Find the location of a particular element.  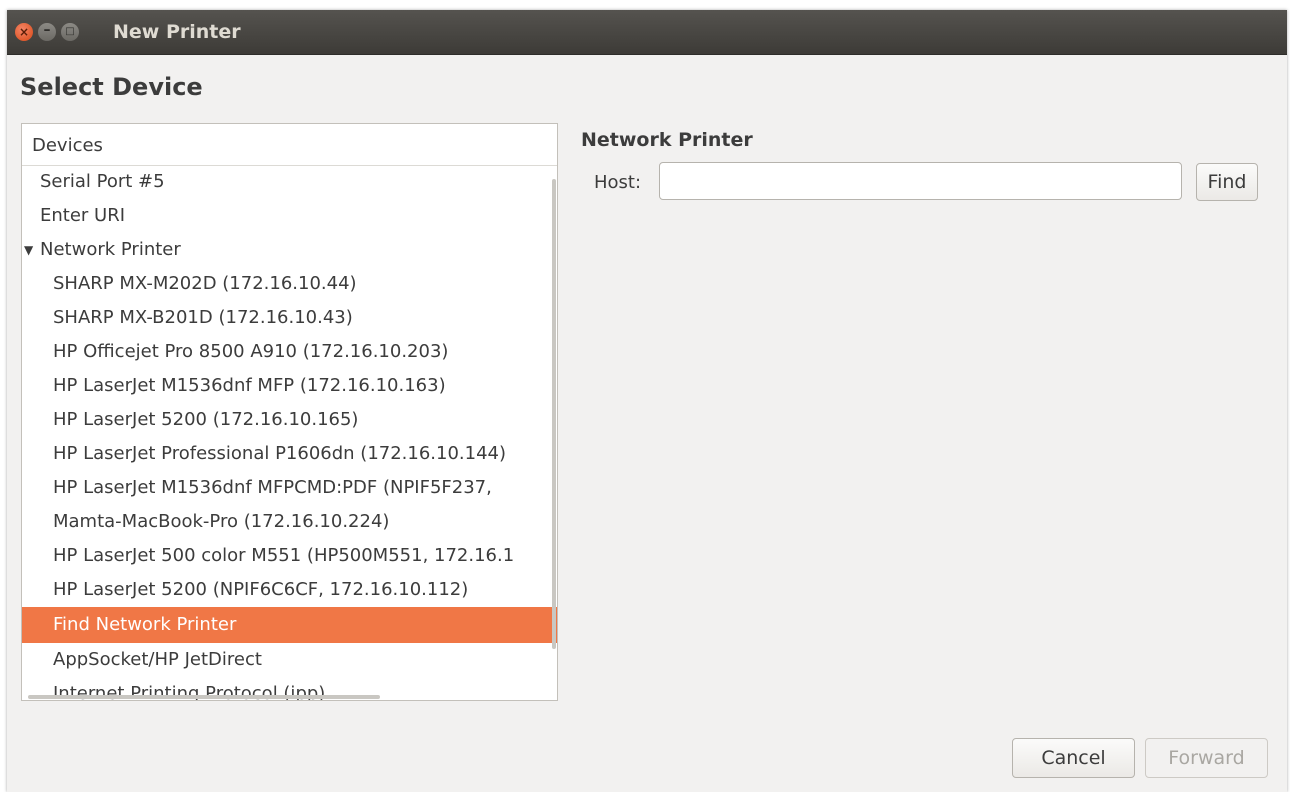

device-item-label: Find Network Printer is located at coordinates (145, 624).